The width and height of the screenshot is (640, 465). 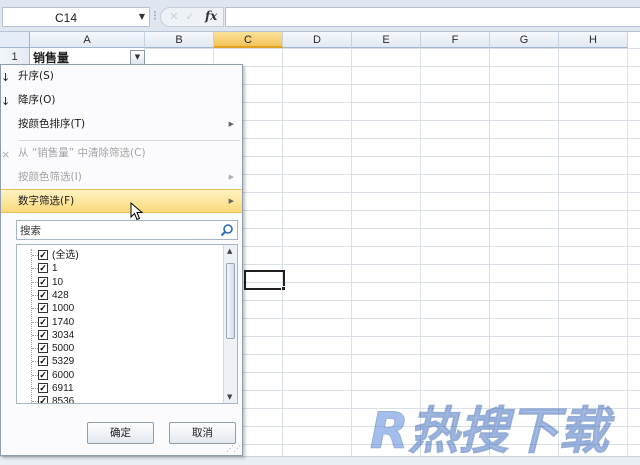 What do you see at coordinates (127, 230) in the screenshot?
I see `search-input: 搜索` at bounding box center [127, 230].